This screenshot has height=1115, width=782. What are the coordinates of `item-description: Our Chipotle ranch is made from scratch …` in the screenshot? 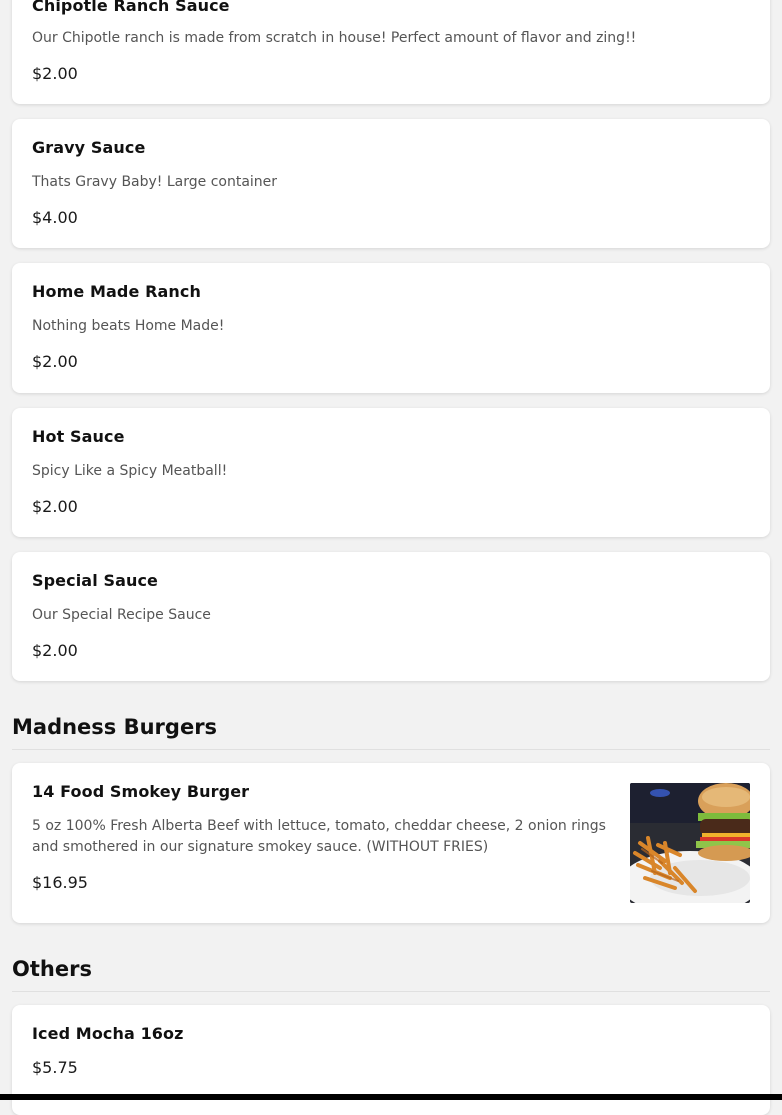 It's located at (334, 38).